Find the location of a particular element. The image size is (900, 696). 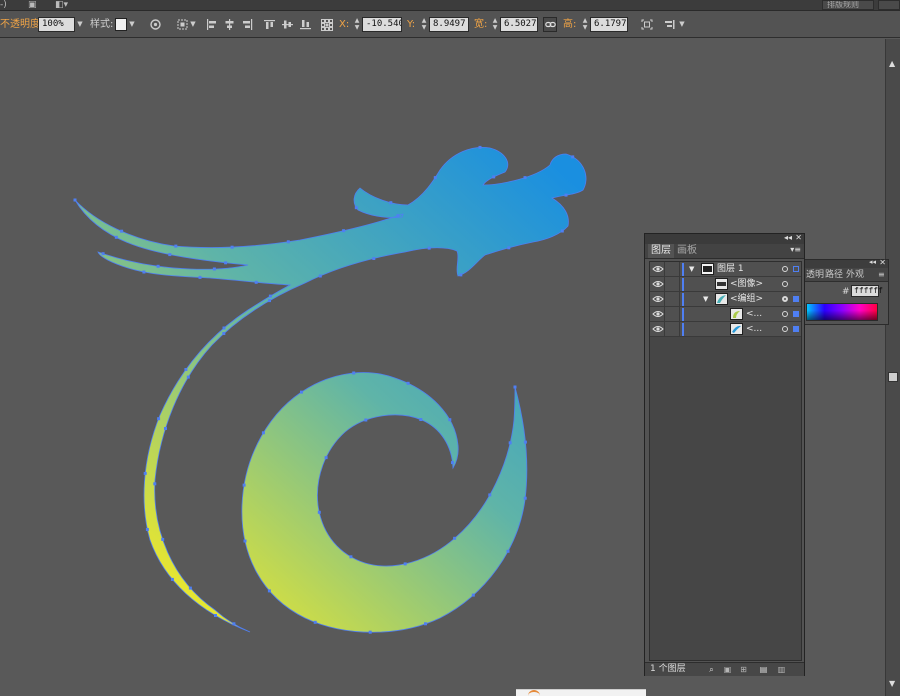

color-panel-titlebar: ◂◂ ✕ is located at coordinates (846, 263).